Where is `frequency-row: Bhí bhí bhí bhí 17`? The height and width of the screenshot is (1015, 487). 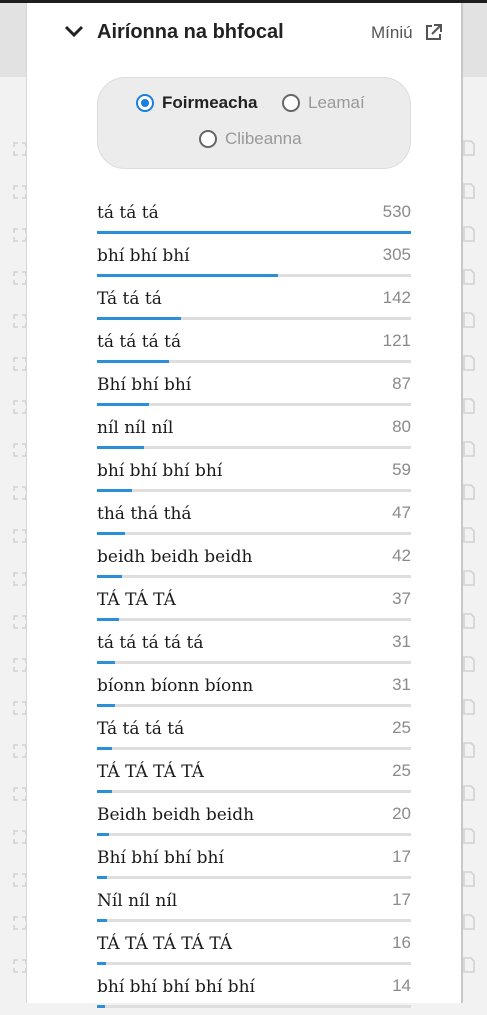 frequency-row: Bhí bhí bhí bhí 17 is located at coordinates (254, 864).